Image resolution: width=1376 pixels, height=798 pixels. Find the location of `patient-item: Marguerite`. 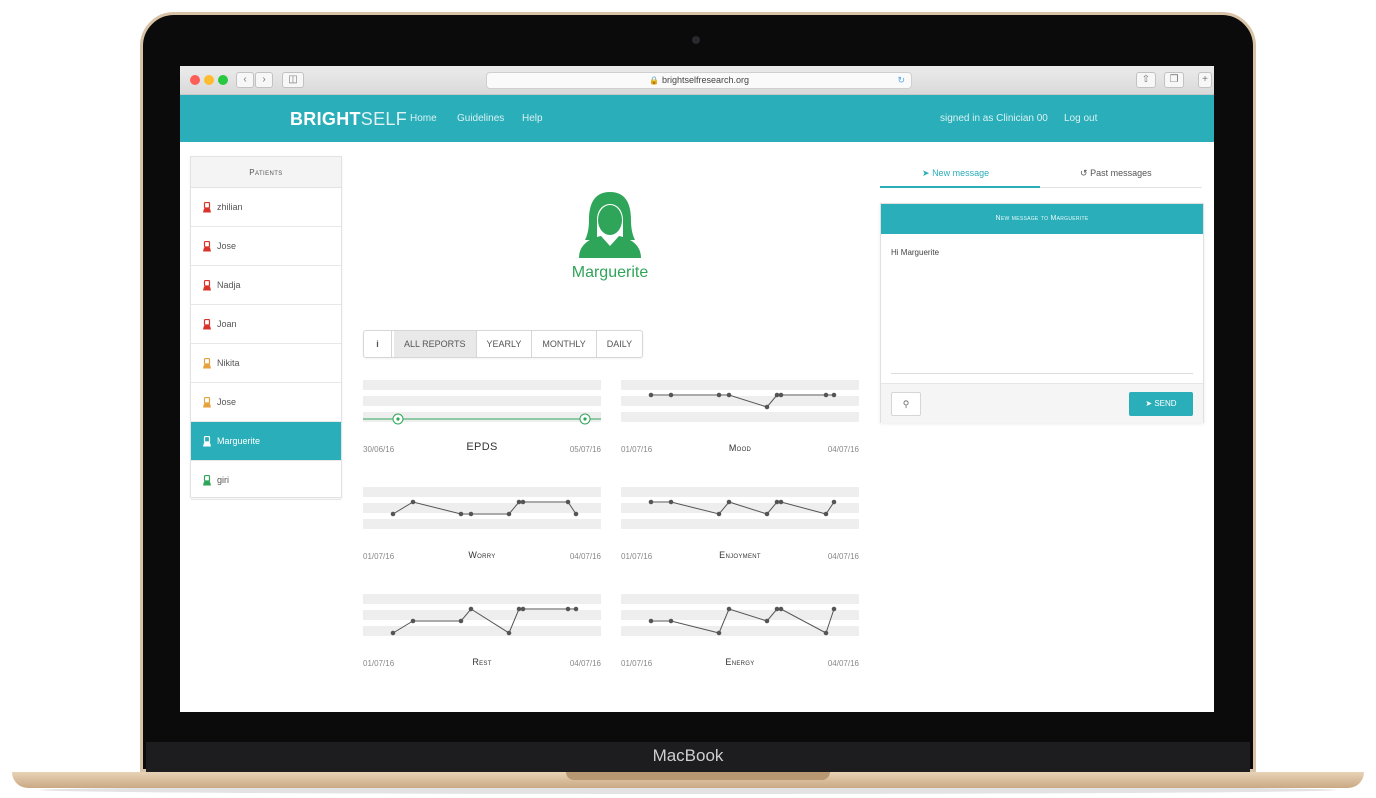

patient-item: Marguerite is located at coordinates (266, 441).